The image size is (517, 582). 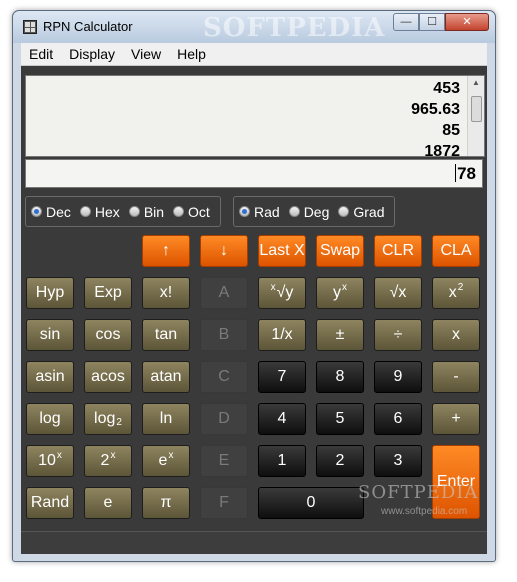 I want to click on angle-mode-group: Rad Deg Grad, so click(x=314, y=211).